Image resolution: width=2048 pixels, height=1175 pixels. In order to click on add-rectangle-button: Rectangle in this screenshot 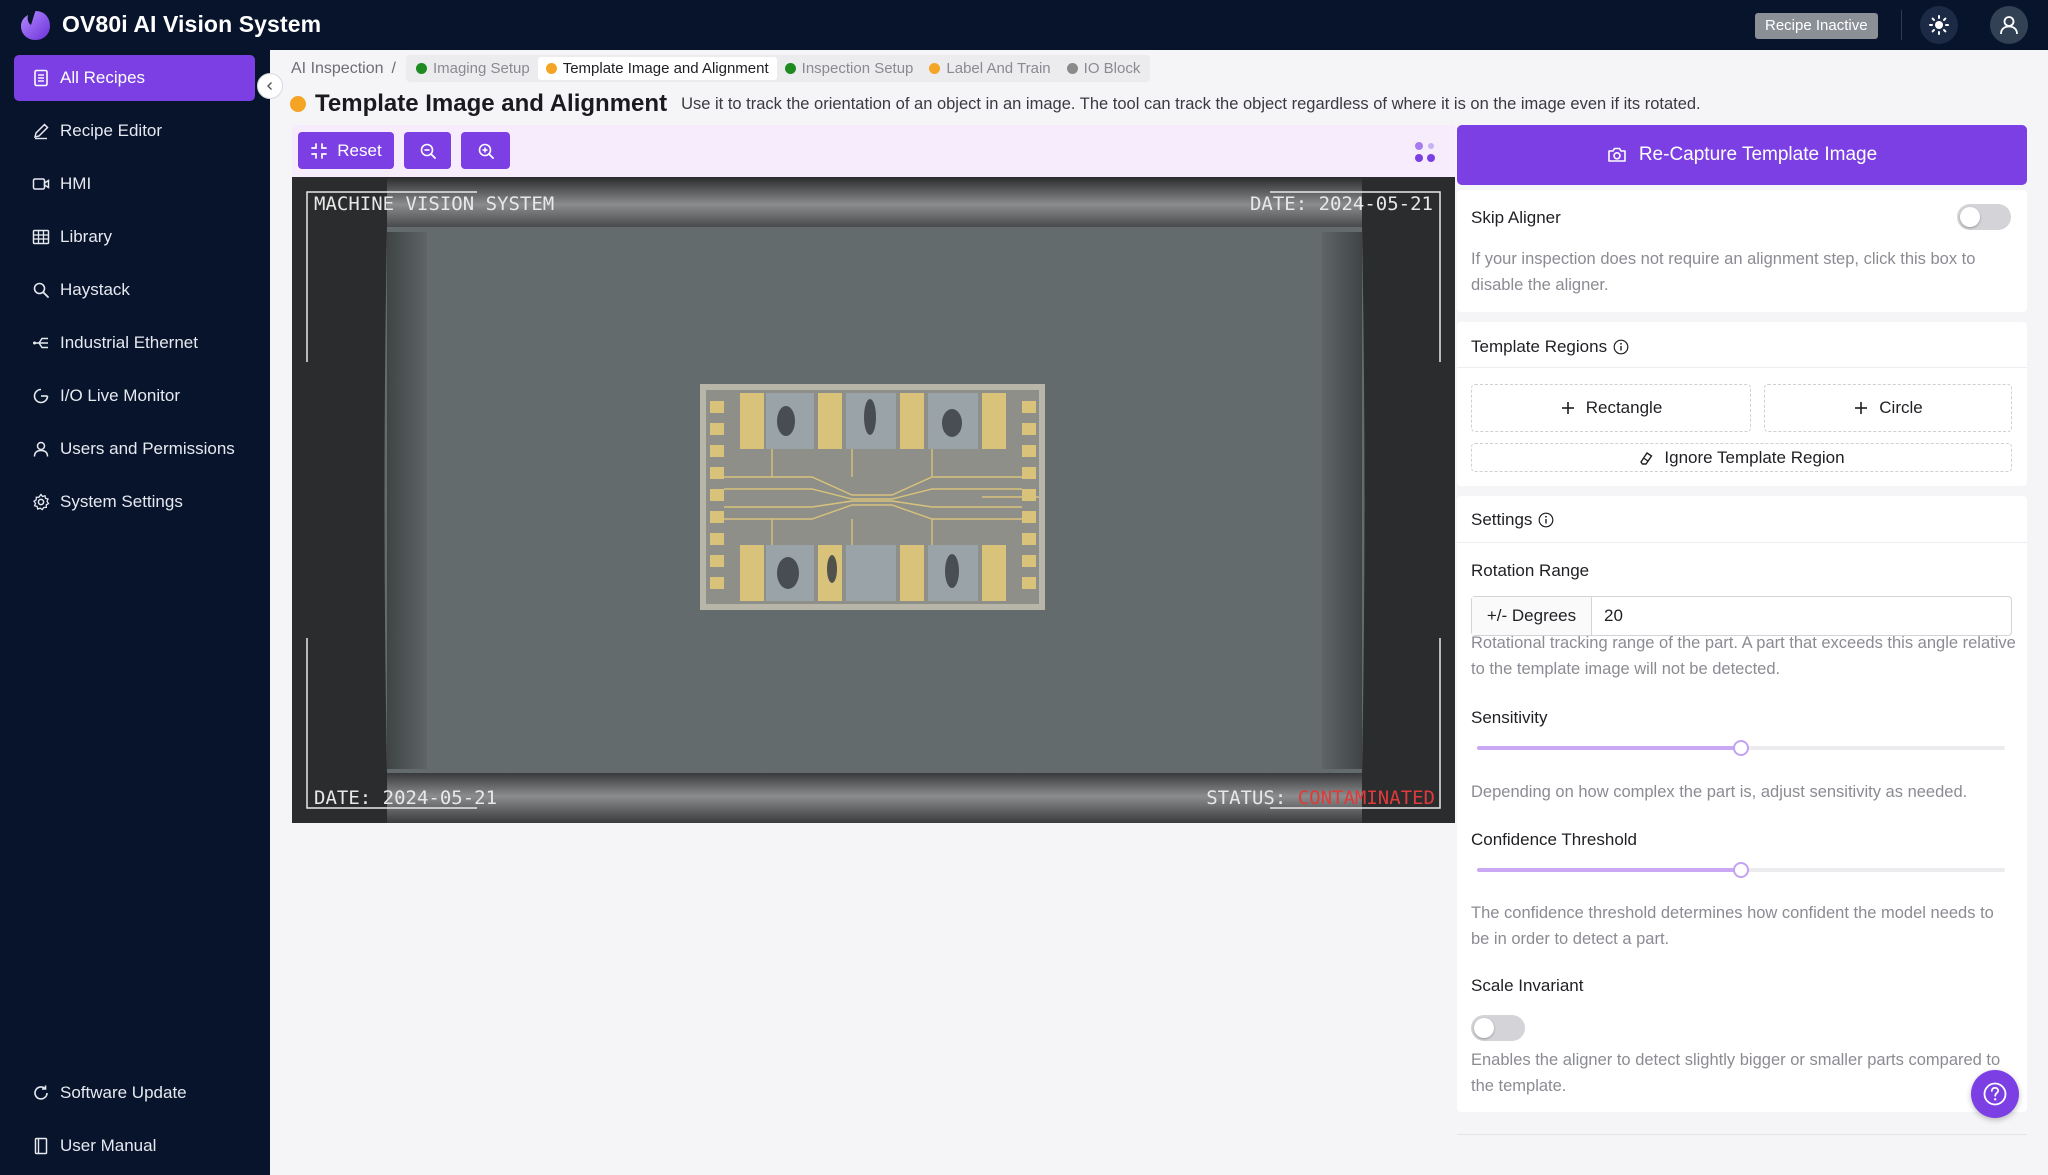, I will do `click(1611, 408)`.